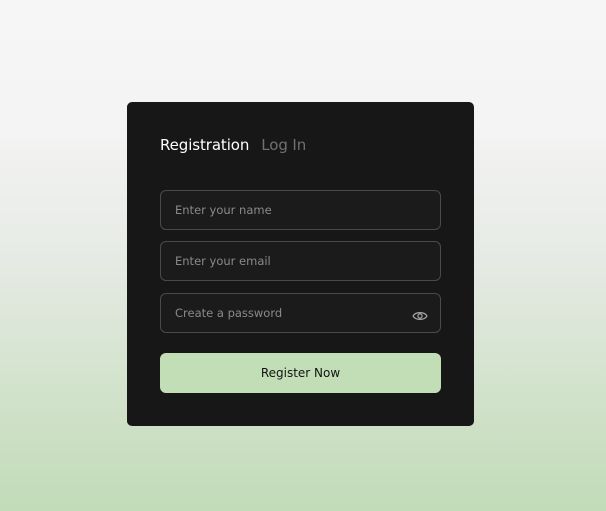  Describe the element at coordinates (420, 313) in the screenshot. I see `eye-icon` at that location.